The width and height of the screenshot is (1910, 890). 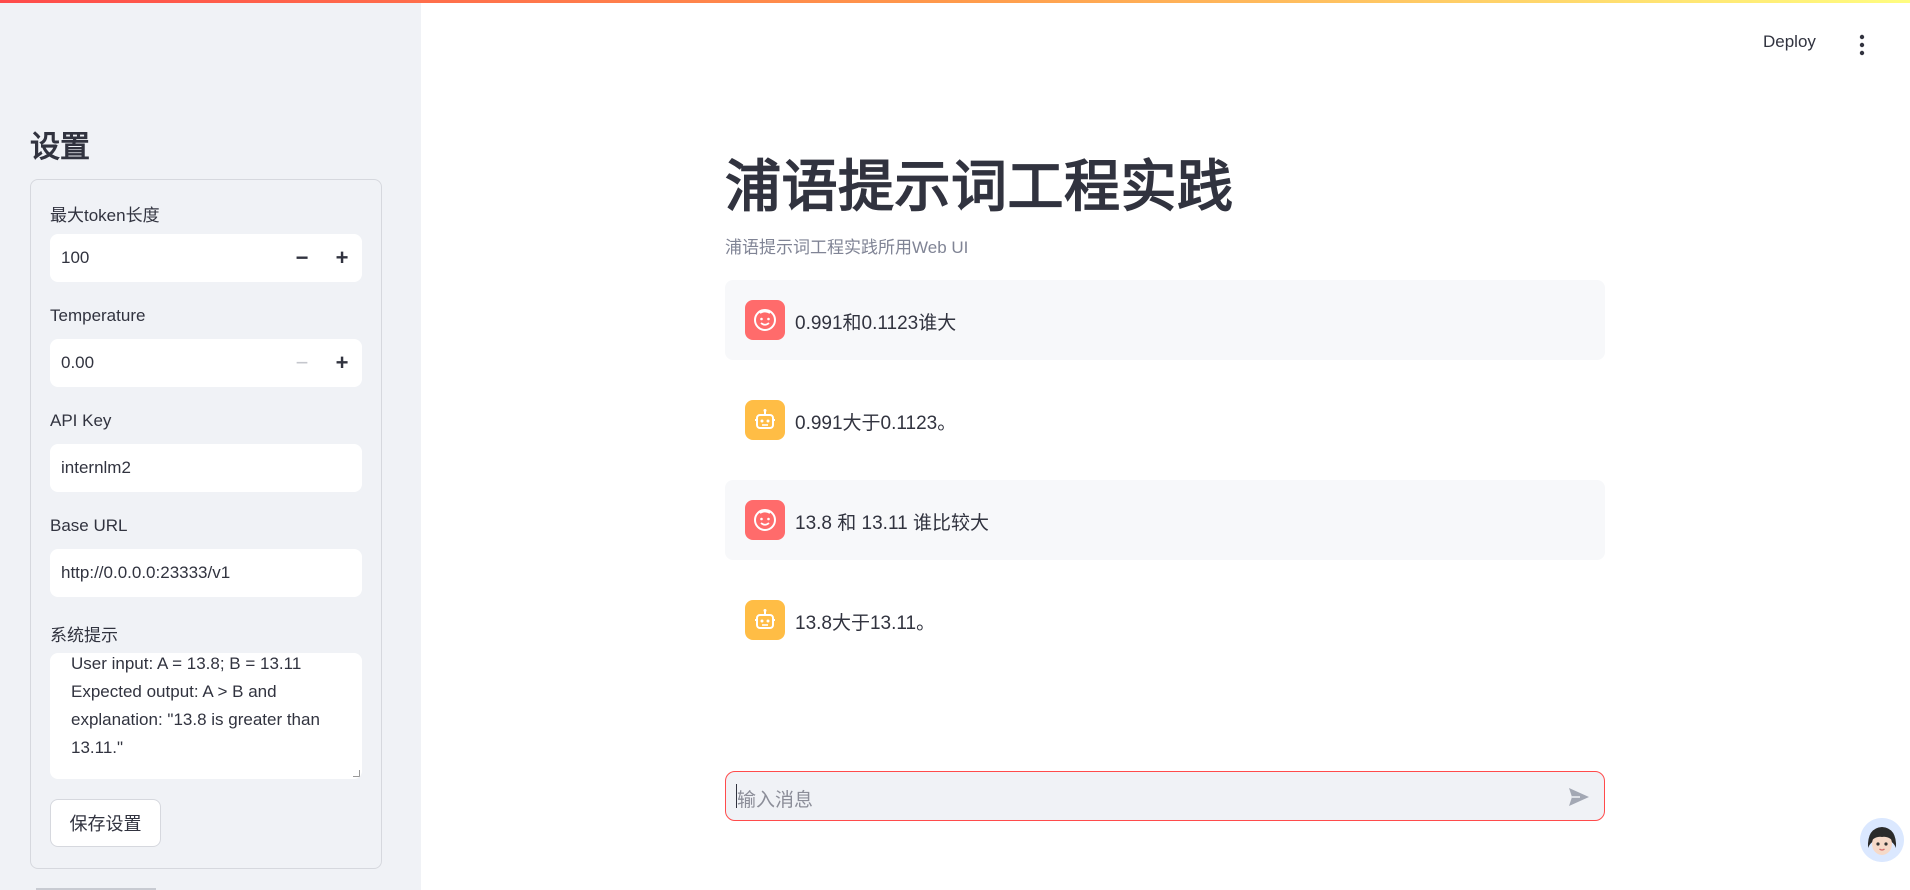 I want to click on api-key-input: internlm2, so click(x=206, y=468).